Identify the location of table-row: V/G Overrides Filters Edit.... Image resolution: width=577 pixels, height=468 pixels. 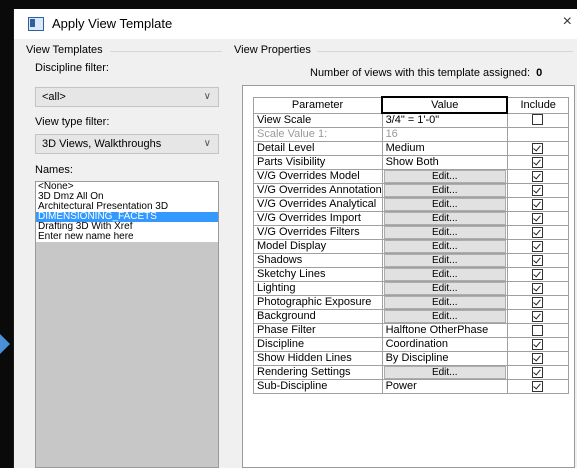
(411, 232).